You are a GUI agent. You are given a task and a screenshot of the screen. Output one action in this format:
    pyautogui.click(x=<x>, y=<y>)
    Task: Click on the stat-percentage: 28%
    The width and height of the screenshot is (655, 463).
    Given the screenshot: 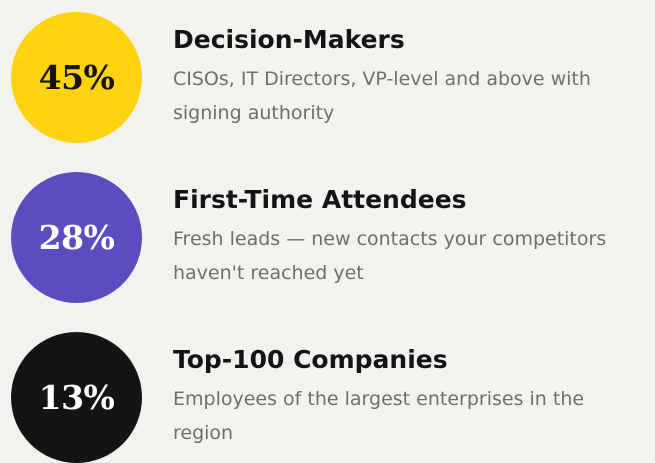 What is the action you would take?
    pyautogui.click(x=76, y=237)
    